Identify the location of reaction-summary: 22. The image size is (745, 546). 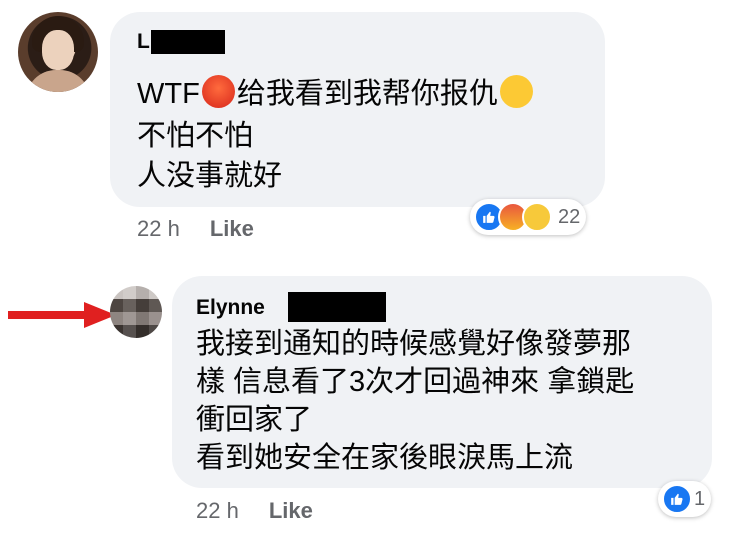
(528, 217).